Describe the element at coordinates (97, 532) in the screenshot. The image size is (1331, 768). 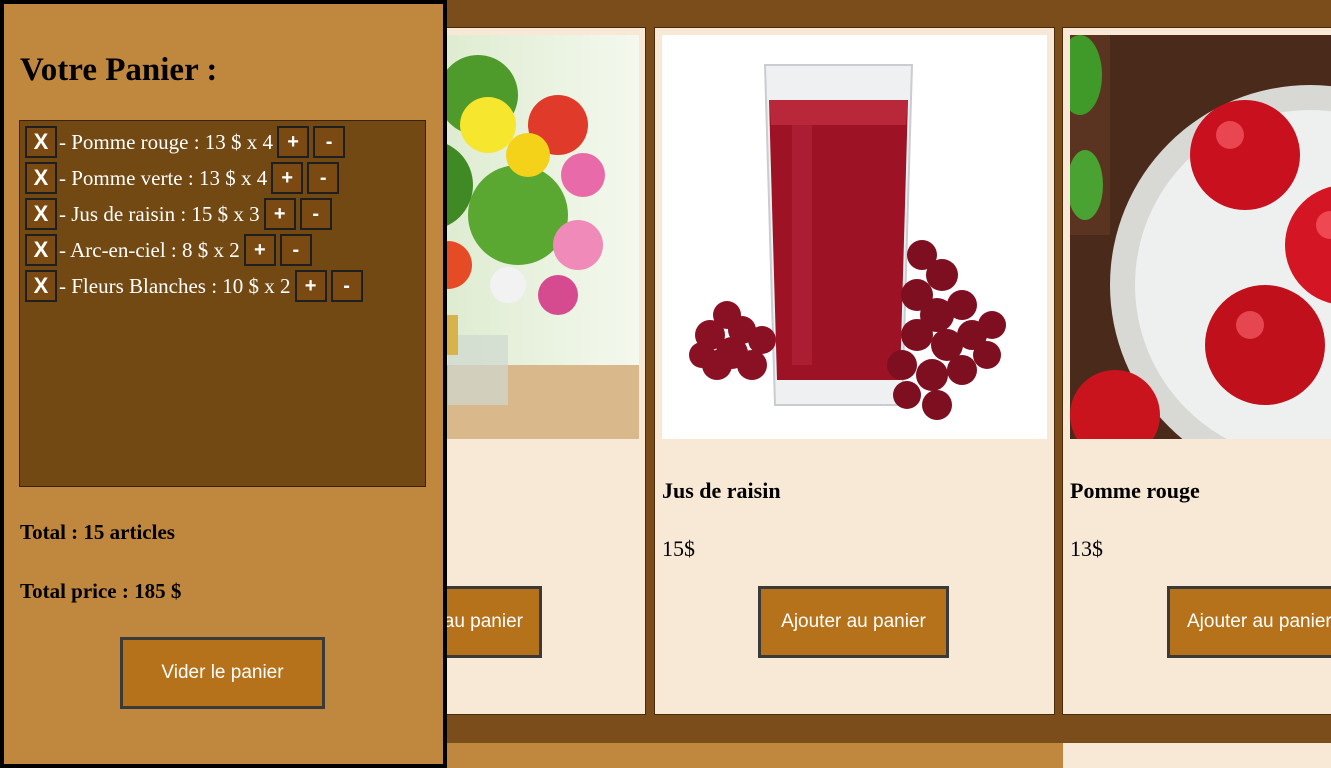
I see `cart-total-articles: Total : 15 articles` at that location.